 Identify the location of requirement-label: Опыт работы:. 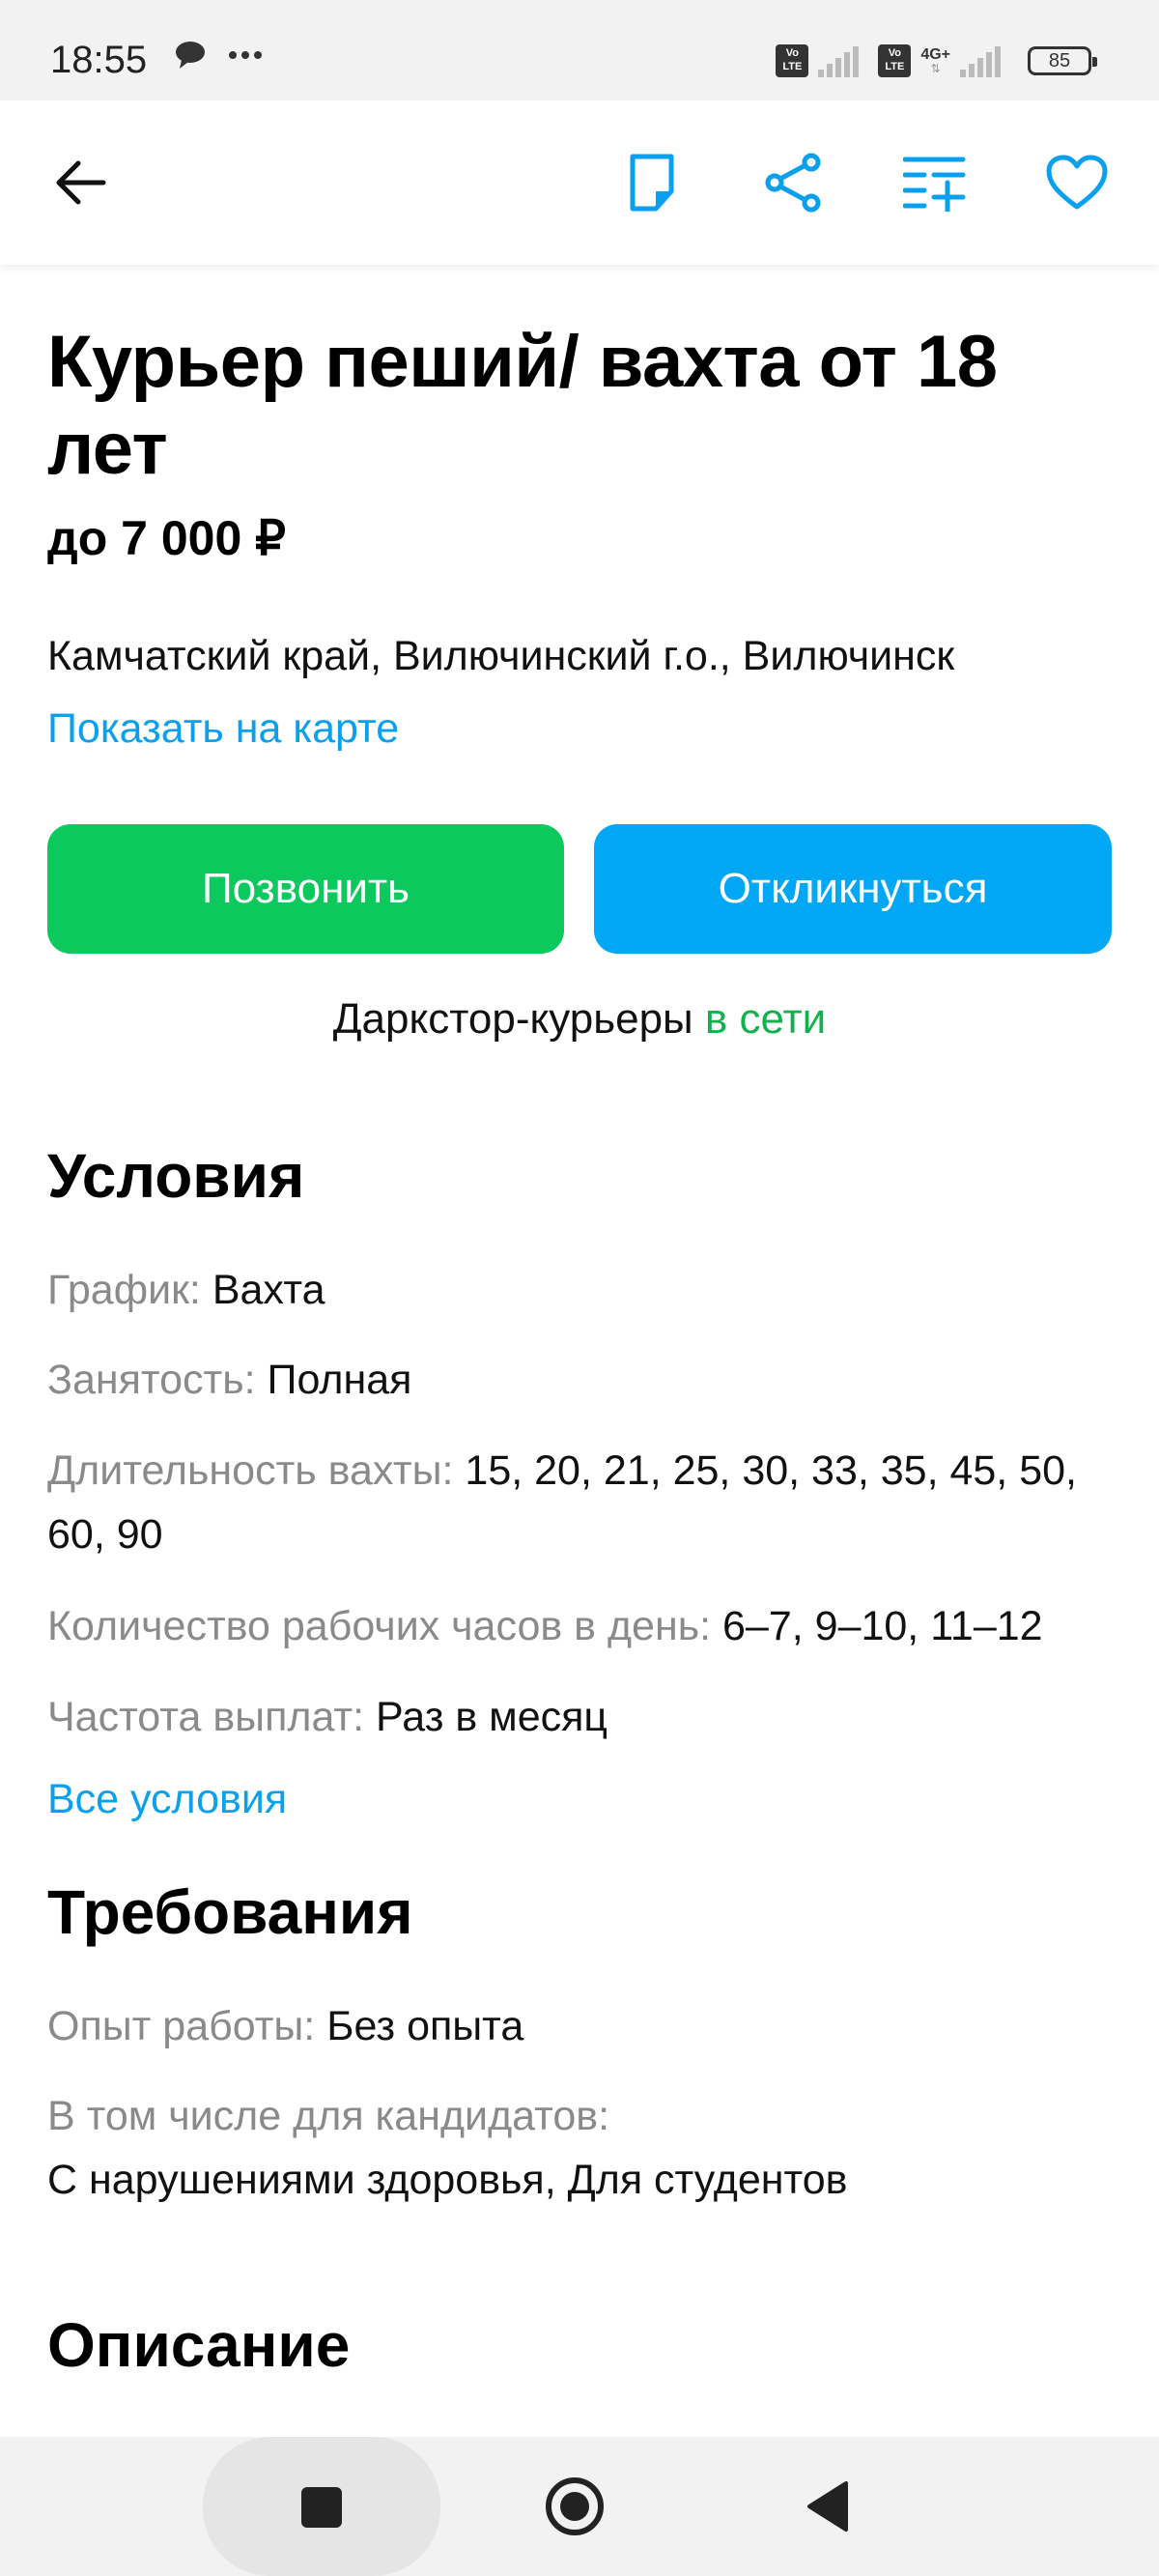
(181, 2026).